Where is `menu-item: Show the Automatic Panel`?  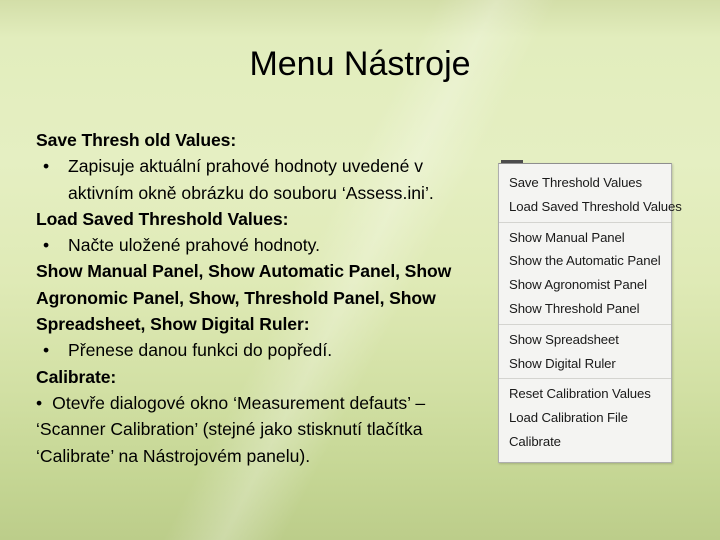 menu-item: Show the Automatic Panel is located at coordinates (585, 261).